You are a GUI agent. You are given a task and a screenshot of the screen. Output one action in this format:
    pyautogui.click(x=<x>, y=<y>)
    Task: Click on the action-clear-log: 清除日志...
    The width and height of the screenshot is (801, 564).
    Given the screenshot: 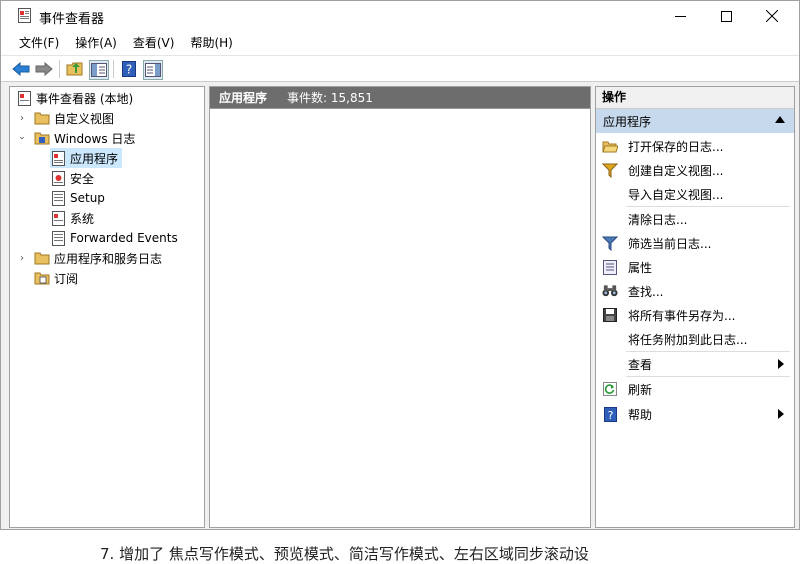 What is the action you would take?
    pyautogui.click(x=695, y=219)
    